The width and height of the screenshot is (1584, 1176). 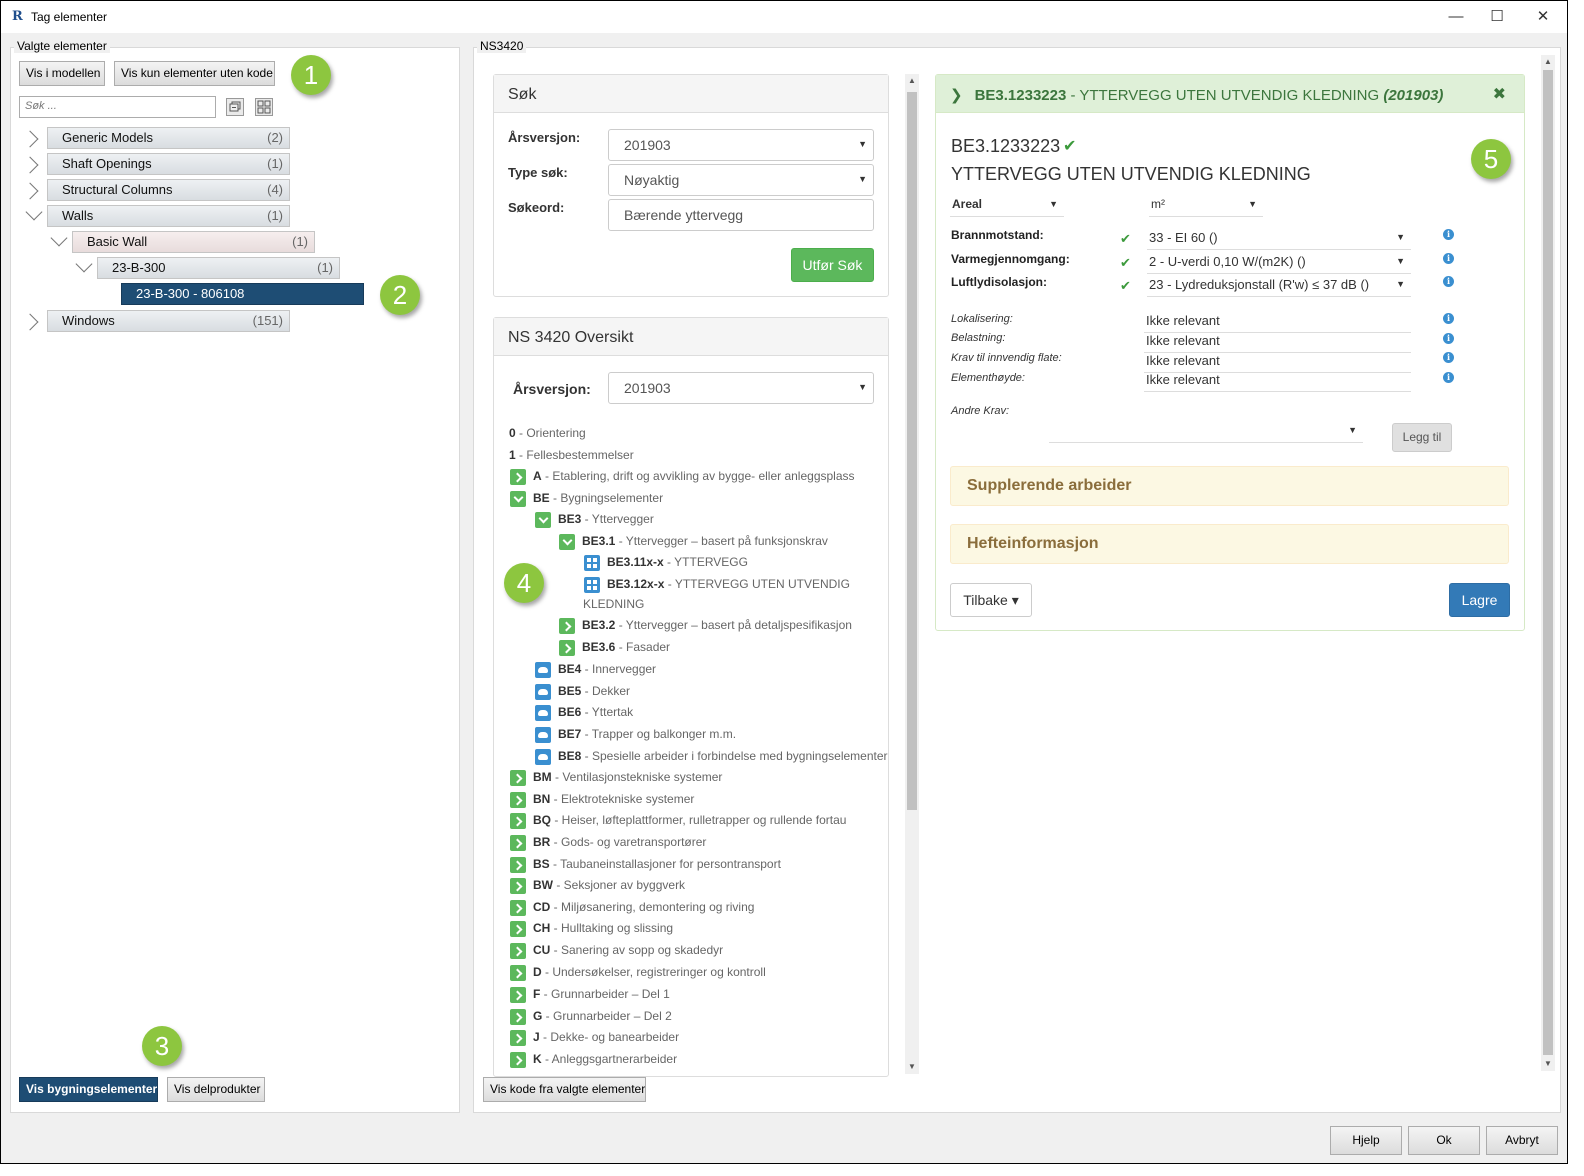 What do you see at coordinates (626, 647) in the screenshot?
I see `list-item: BE3.6 - Fasader` at bounding box center [626, 647].